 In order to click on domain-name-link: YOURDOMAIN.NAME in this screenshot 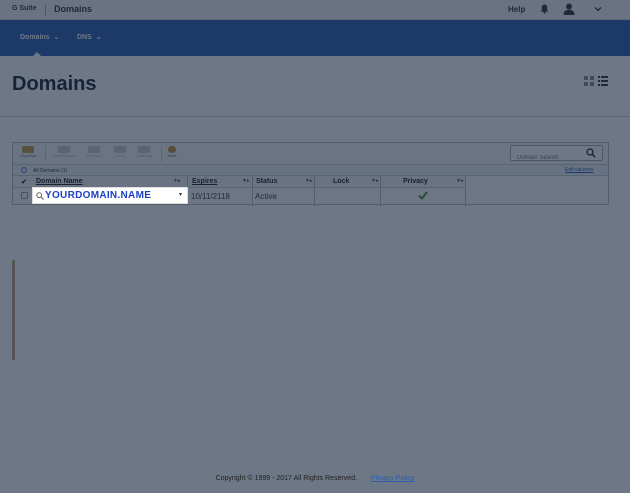, I will do `click(98, 195)`.